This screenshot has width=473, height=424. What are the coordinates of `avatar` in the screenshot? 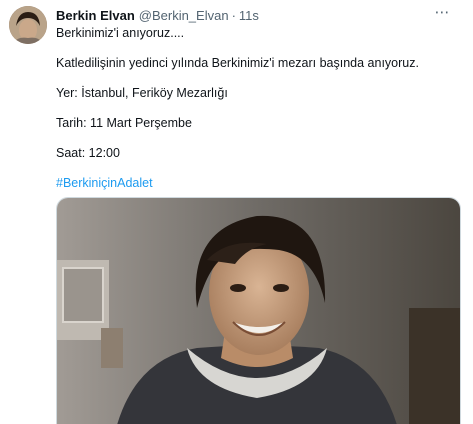 It's located at (28, 25).